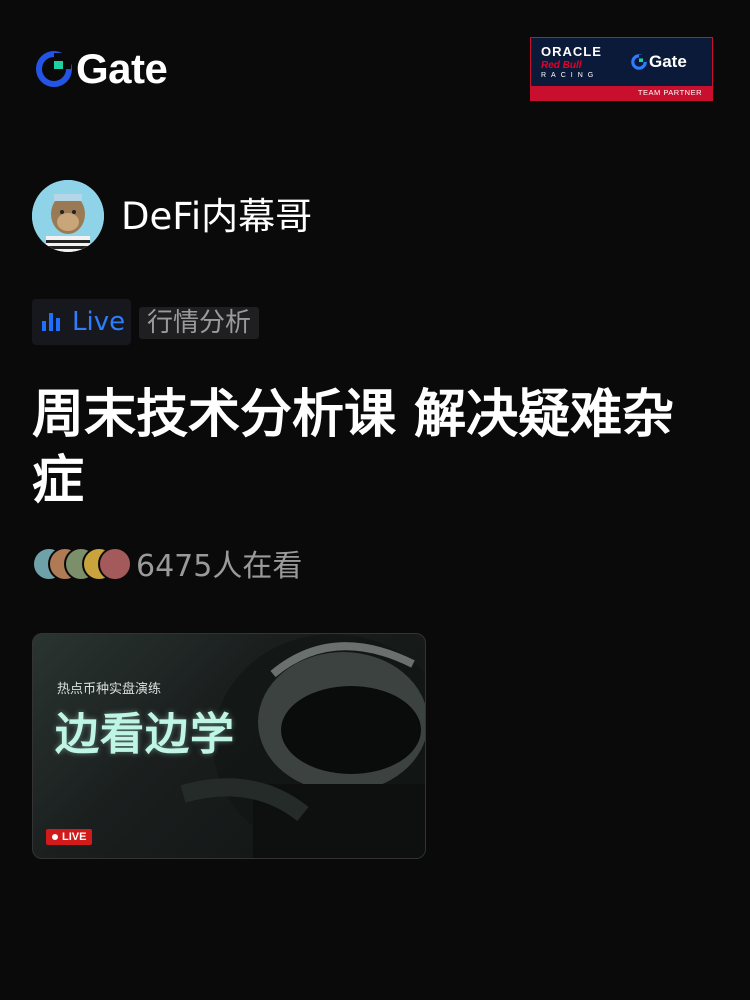 The height and width of the screenshot is (1000, 750). What do you see at coordinates (621, 69) in the screenshot?
I see `partner-badge: ORACLE Red Bull RACING Gate TEAM PARTNER` at bounding box center [621, 69].